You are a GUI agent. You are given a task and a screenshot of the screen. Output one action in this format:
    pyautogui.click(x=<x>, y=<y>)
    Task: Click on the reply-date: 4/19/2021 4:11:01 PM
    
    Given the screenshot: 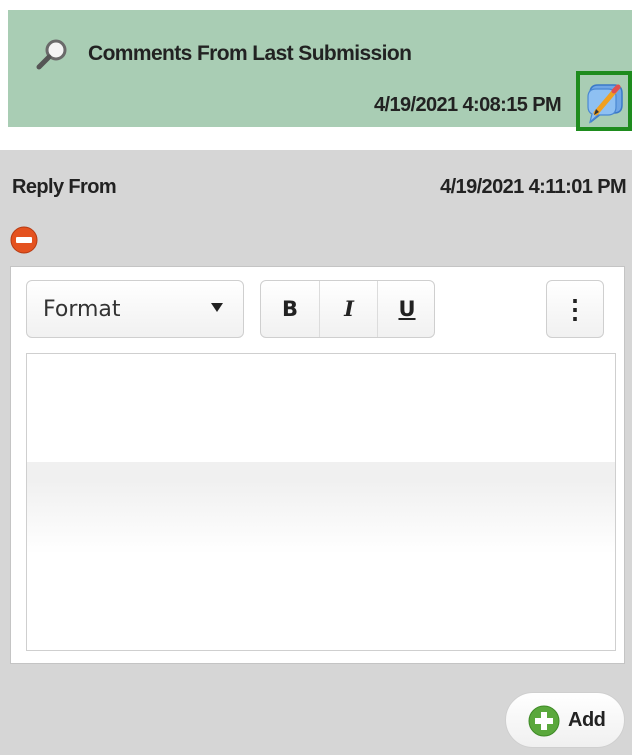 What is the action you would take?
    pyautogui.click(x=533, y=187)
    